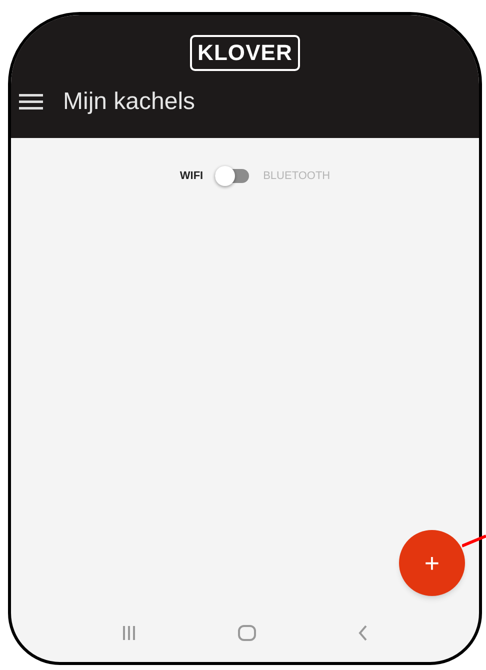  What do you see at coordinates (129, 102) in the screenshot?
I see `screen-title: Mijn kachels` at bounding box center [129, 102].